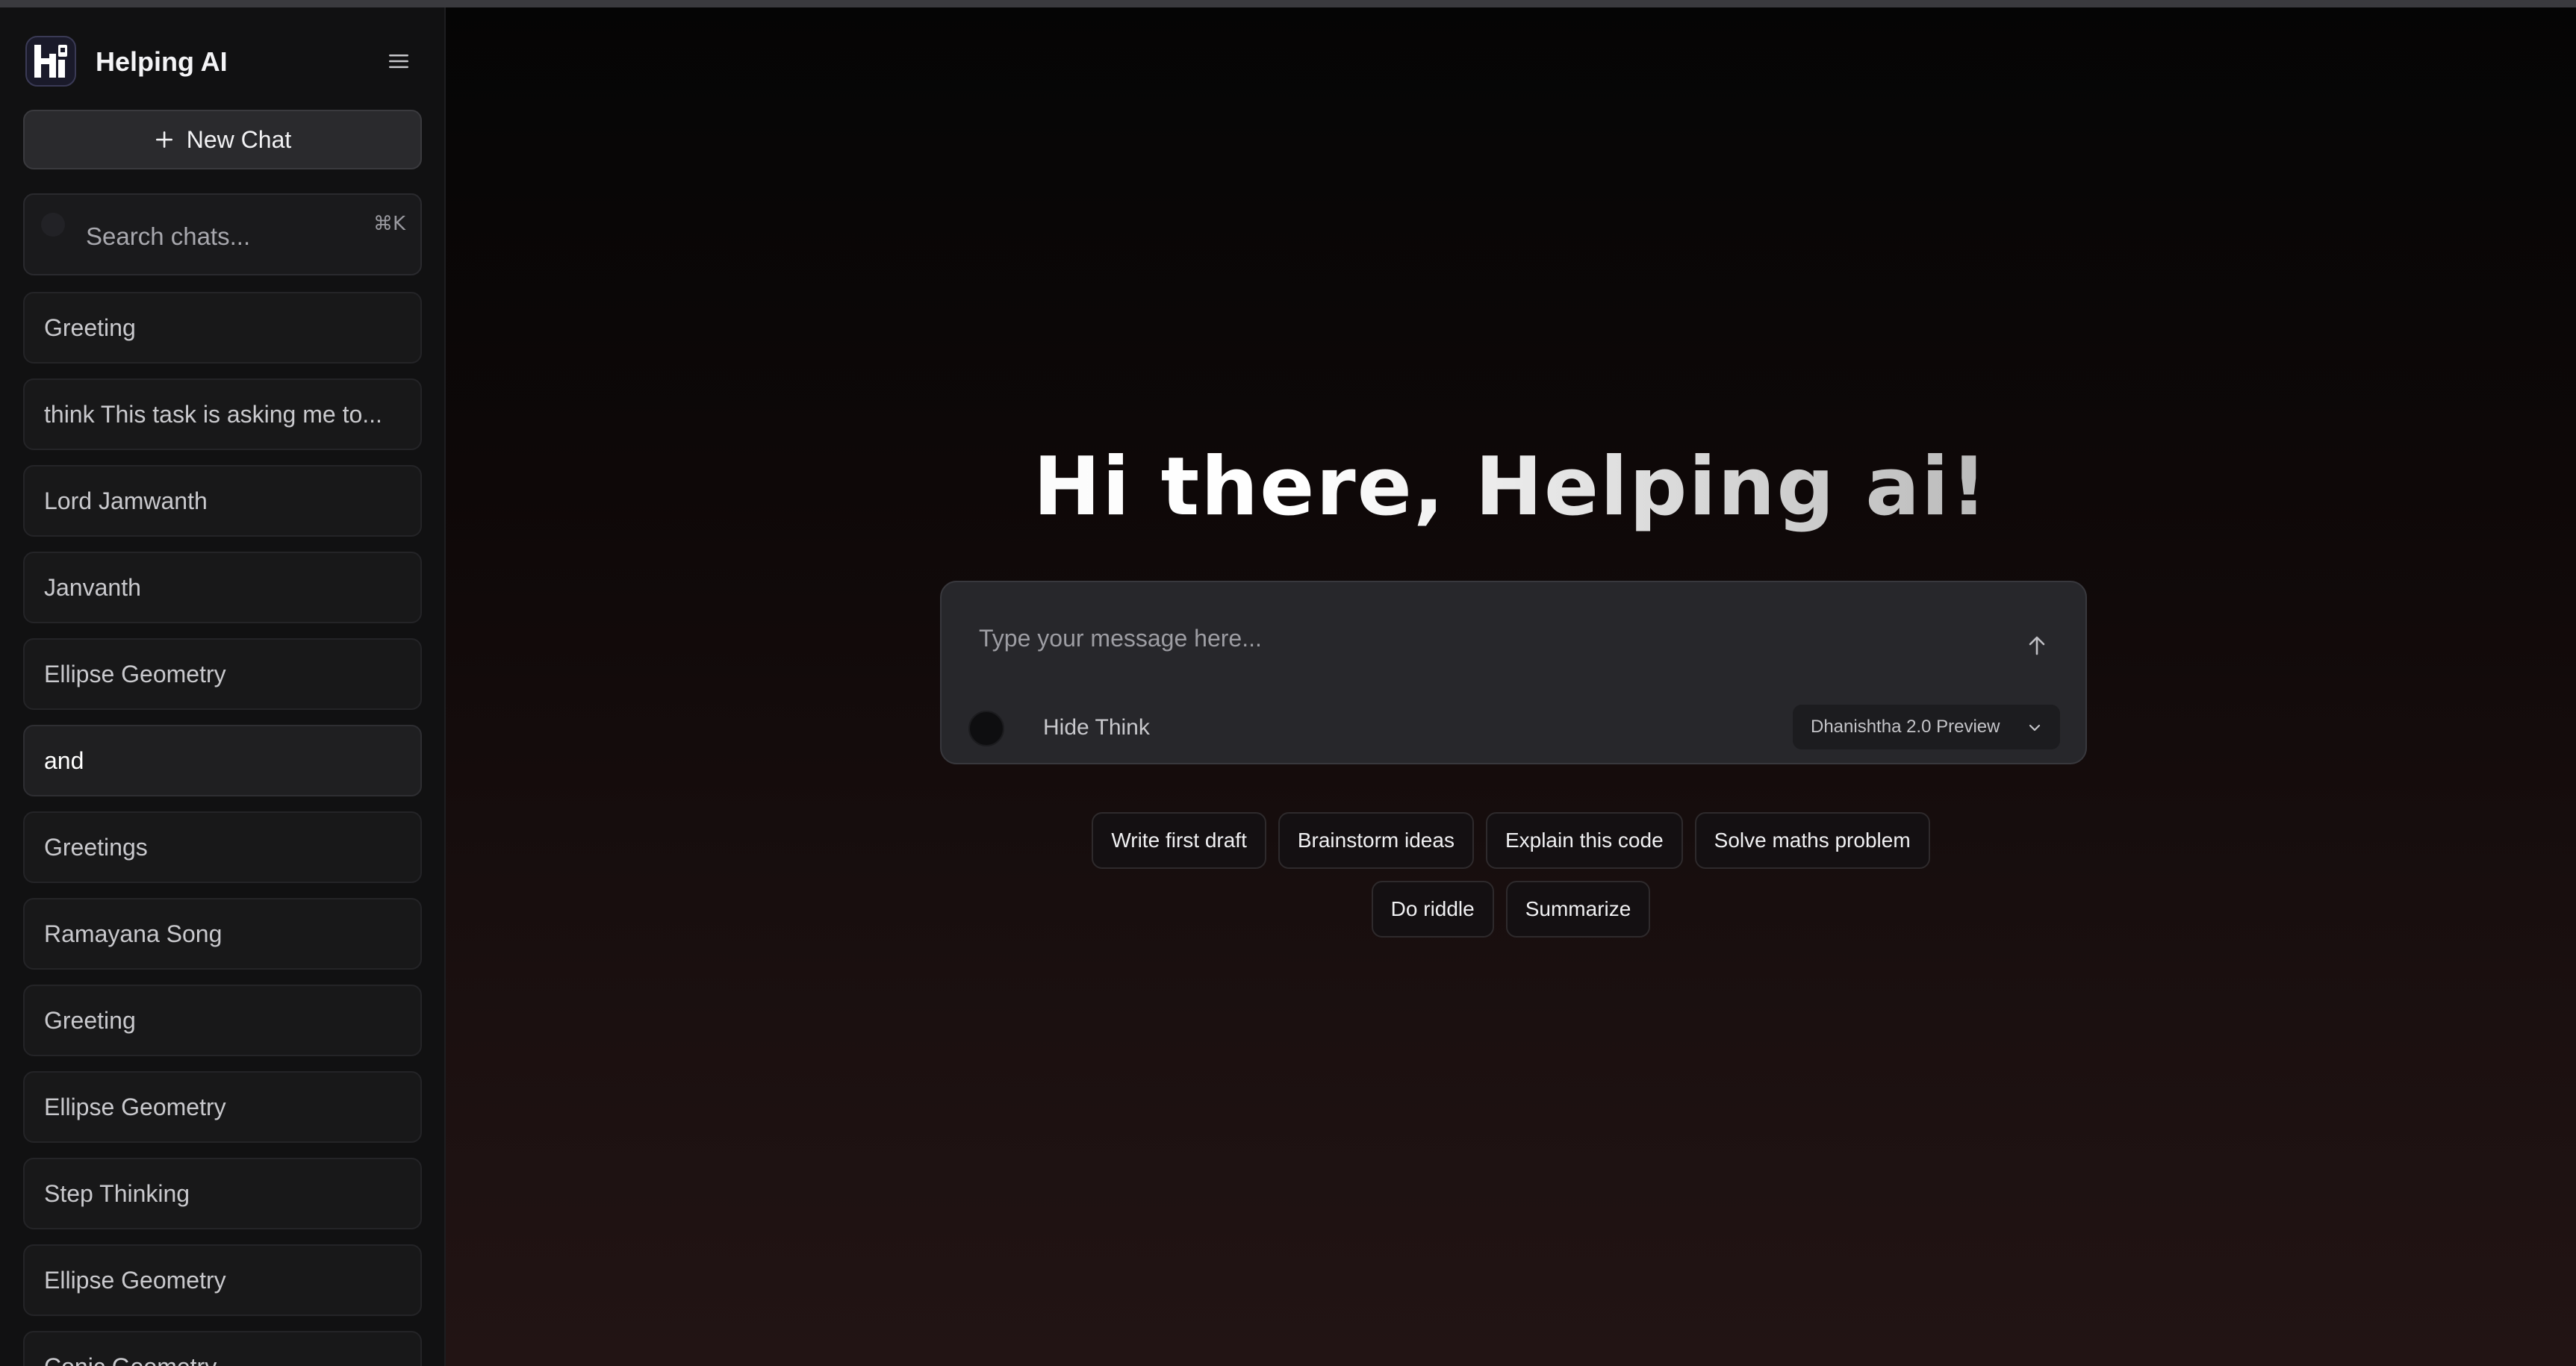 This screenshot has height=1366, width=2576. Describe the element at coordinates (222, 1348) in the screenshot. I see `chat-history-item: Conic Geometry` at that location.